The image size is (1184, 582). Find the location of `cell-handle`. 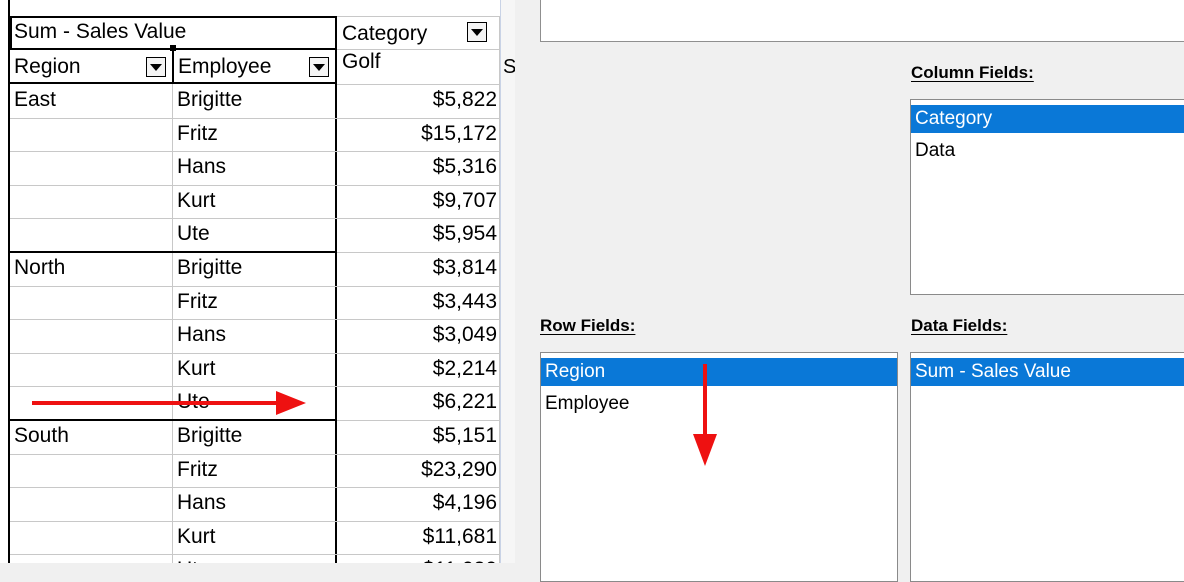

cell-handle is located at coordinates (173, 48).